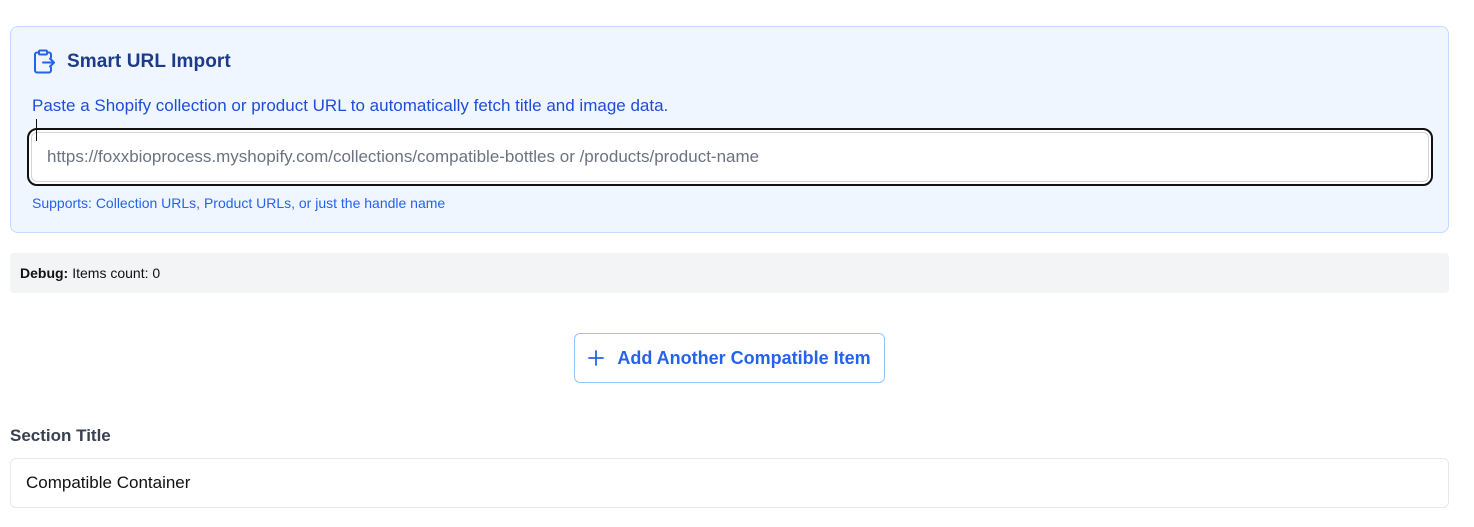  I want to click on section-title-input, so click(729, 483).